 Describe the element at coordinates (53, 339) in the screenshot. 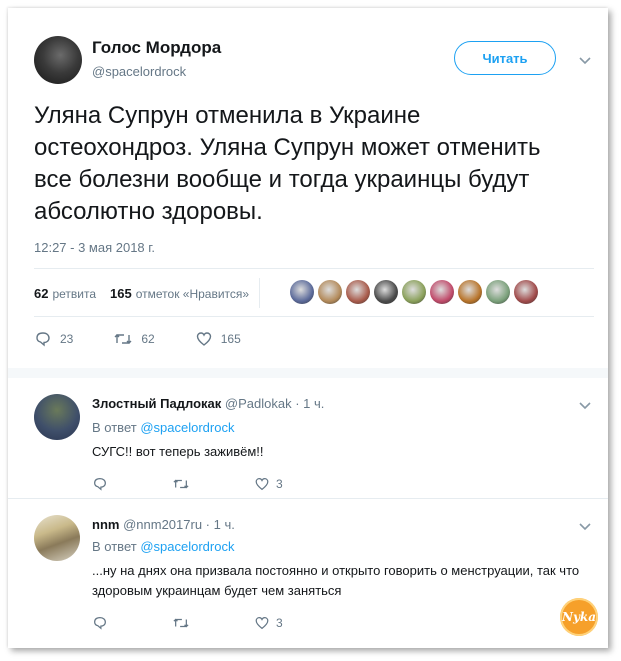

I see `reply-button: 23` at that location.